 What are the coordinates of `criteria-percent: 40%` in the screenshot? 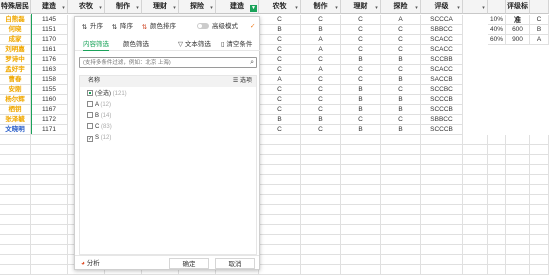 It's located at (497, 30).